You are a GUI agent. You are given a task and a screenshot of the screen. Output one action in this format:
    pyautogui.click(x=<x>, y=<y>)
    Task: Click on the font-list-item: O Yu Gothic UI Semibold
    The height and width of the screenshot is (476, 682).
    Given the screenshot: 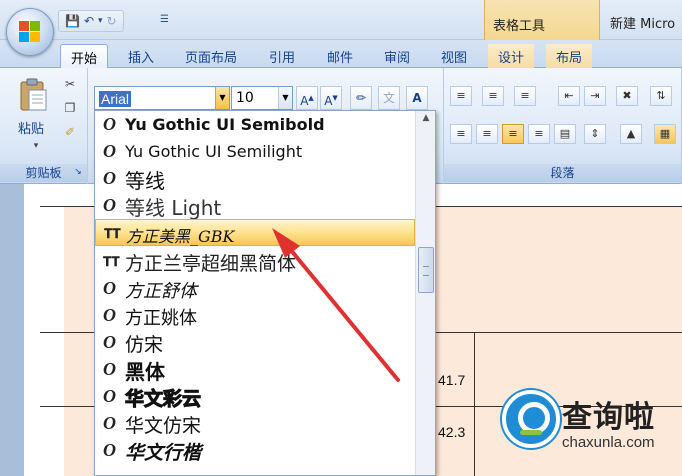 What is the action you would take?
    pyautogui.click(x=254, y=124)
    